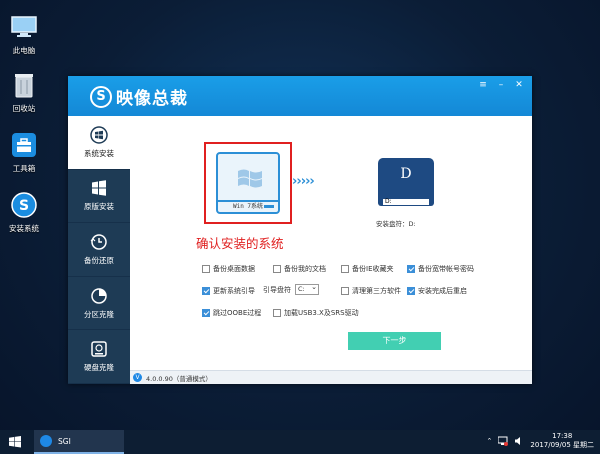 The height and width of the screenshot is (454, 600). I want to click on sidebar-item-backup-restore: 备份还原, so click(99, 250).